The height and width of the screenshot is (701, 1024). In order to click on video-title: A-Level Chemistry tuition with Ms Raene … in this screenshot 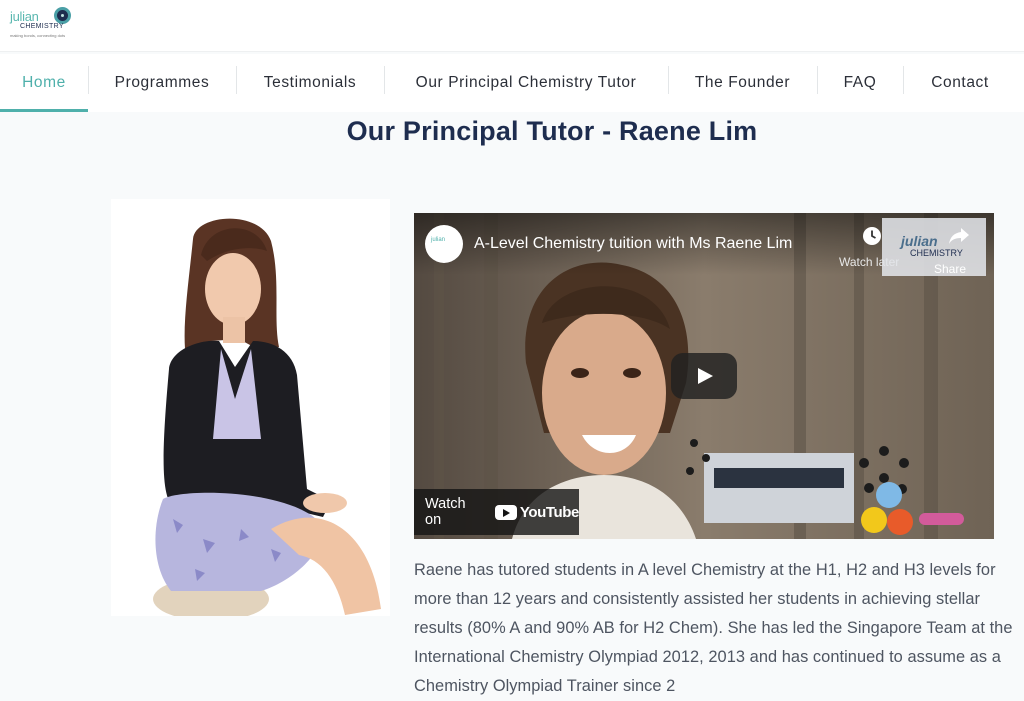, I will do `click(633, 244)`.